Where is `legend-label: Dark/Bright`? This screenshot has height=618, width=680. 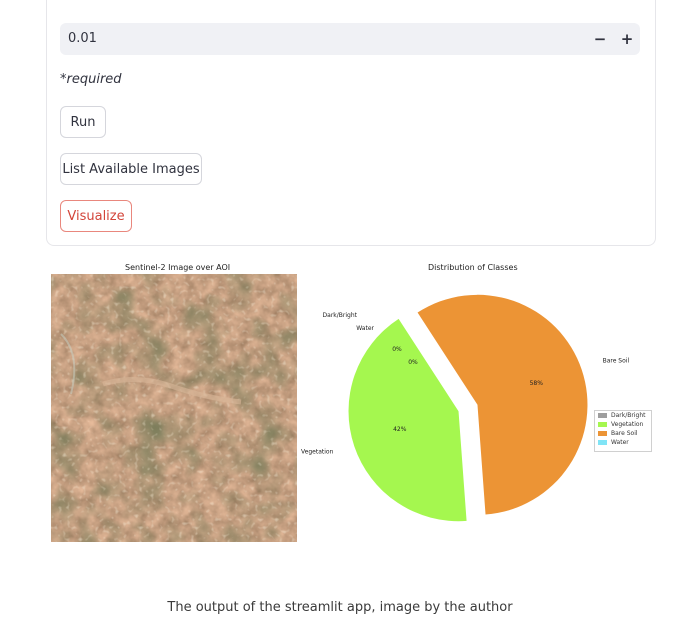 legend-label: Dark/Bright is located at coordinates (628, 415).